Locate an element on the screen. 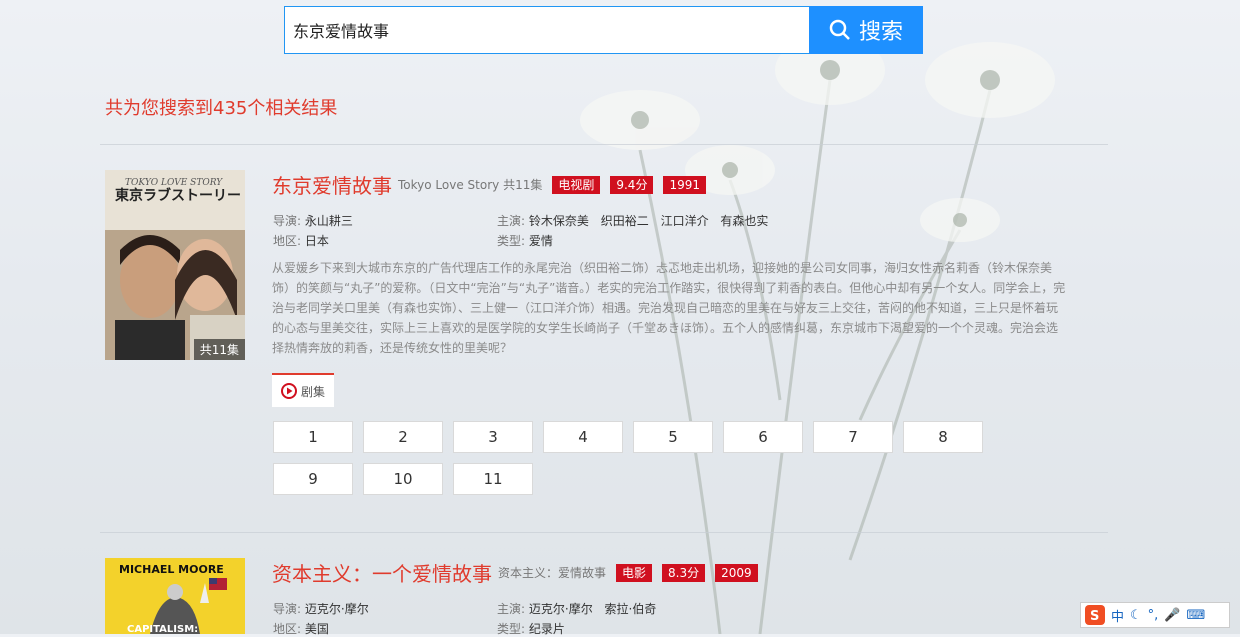 This screenshot has width=1240, height=637. sogou-logo-icon: S is located at coordinates (1095, 615).